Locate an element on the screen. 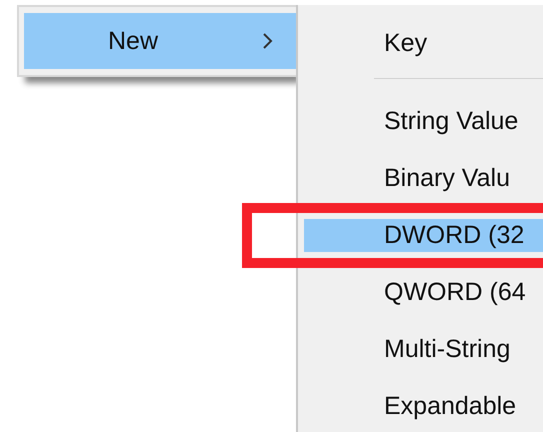  submenu-item: Binary Valu is located at coordinates (420, 178).